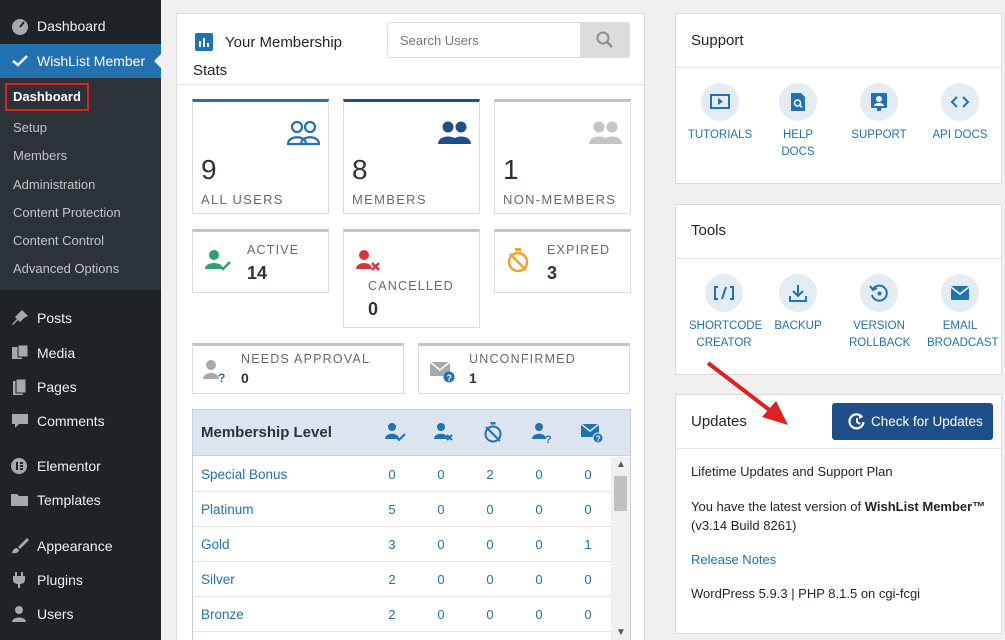  Describe the element at coordinates (733, 559) in the screenshot. I see `release-notes-link: Release Notes` at that location.